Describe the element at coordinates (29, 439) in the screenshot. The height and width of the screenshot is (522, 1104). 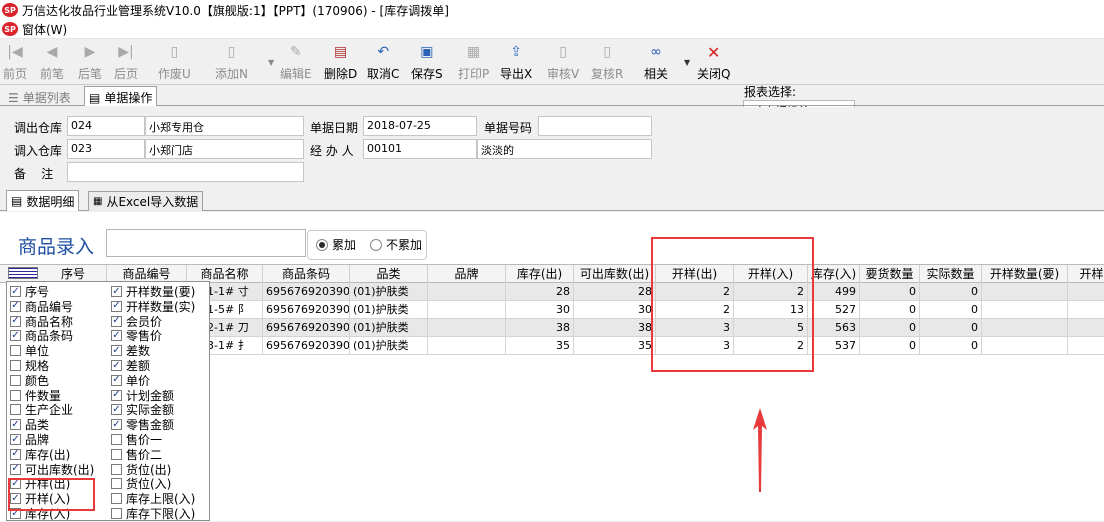
I see `column-option: ✓ 品牌` at that location.